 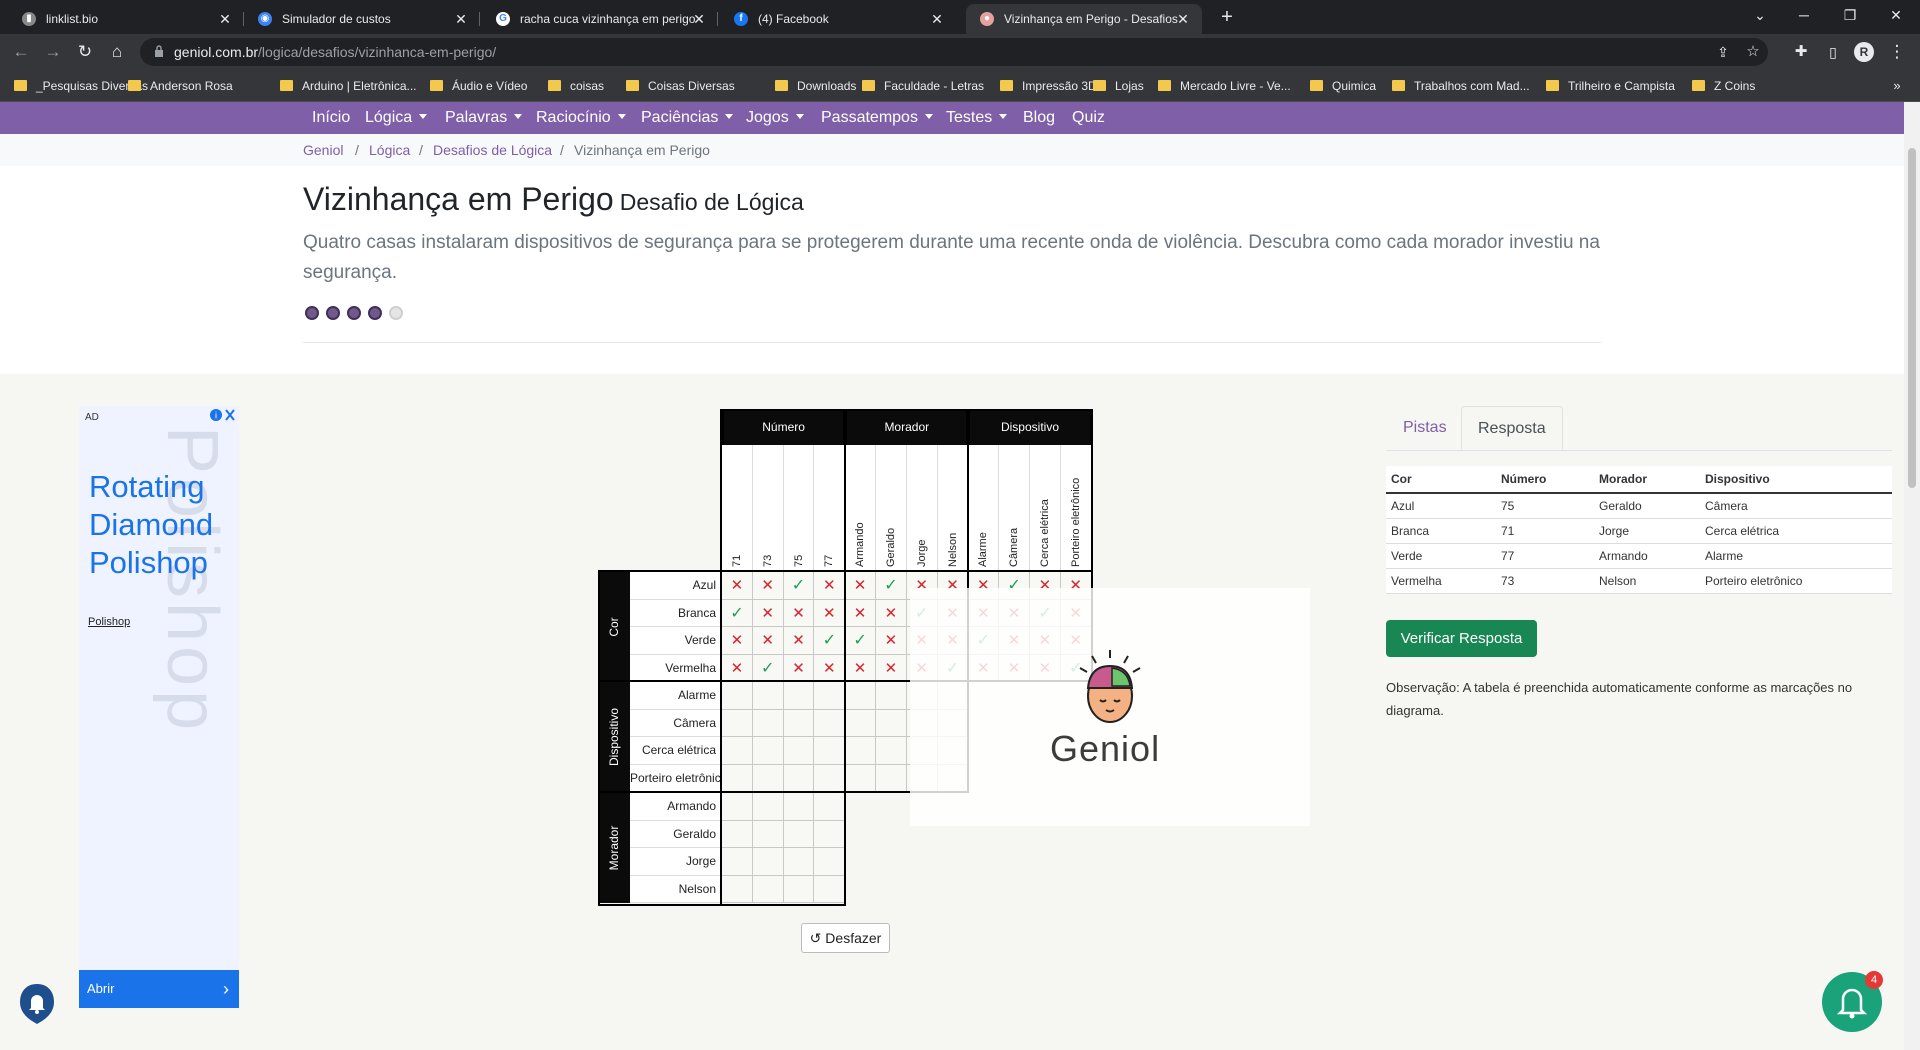 What do you see at coordinates (323, 150) in the screenshot?
I see `breadcrumb-item-0: Geniol` at bounding box center [323, 150].